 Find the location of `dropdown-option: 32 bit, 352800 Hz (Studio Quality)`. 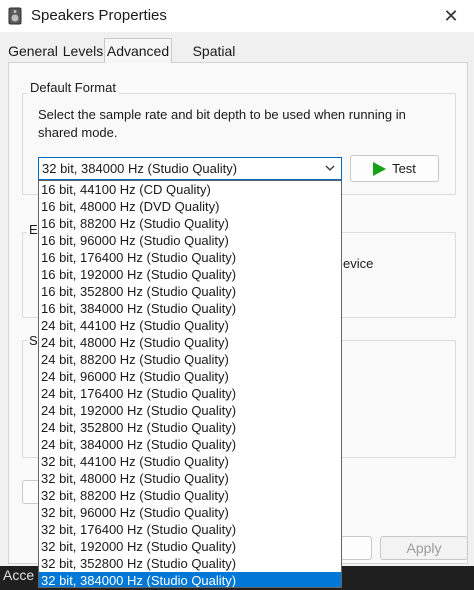

dropdown-option: 32 bit, 352800 Hz (Studio Quality) is located at coordinates (190, 563).